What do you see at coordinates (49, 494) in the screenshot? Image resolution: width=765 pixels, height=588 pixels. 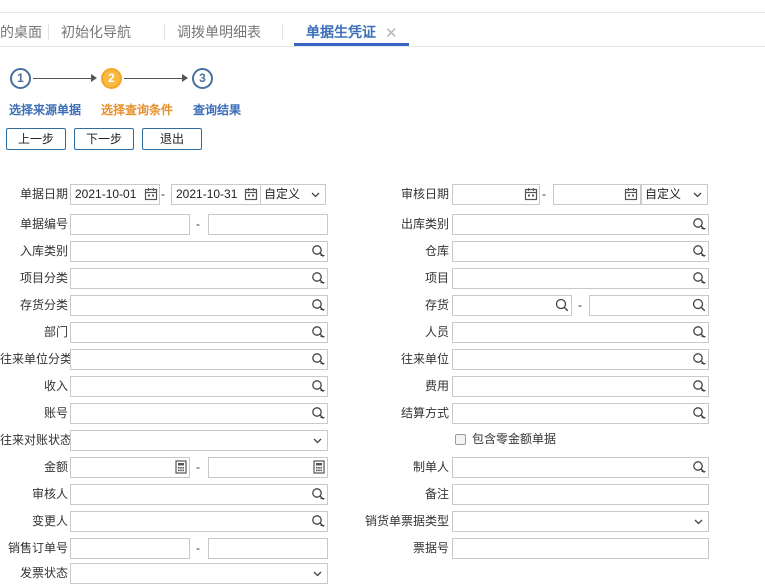 I see `auditor-label: 审核人` at bounding box center [49, 494].